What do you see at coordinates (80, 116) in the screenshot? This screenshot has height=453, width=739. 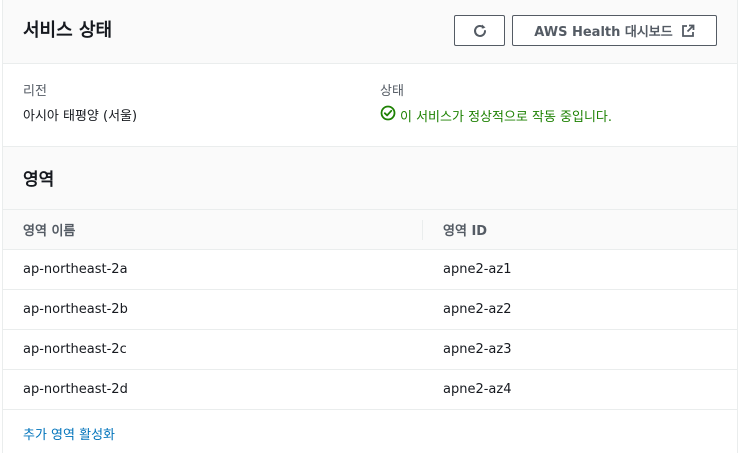 I see `region-value: 아시아 태평양 (서울)` at bounding box center [80, 116].